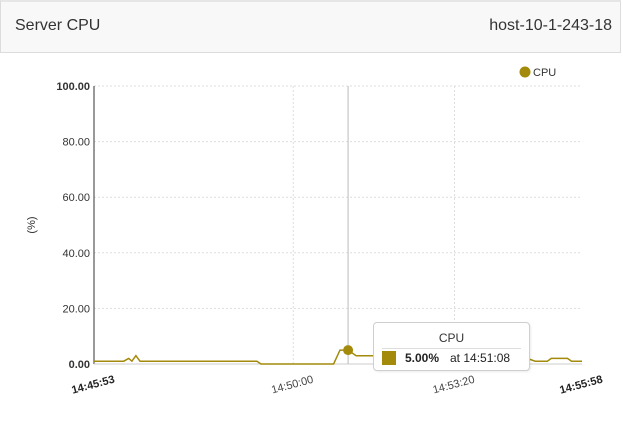 This screenshot has width=623, height=438. Describe the element at coordinates (76, 198) in the screenshot. I see `y-tick-label: 60.00` at that location.